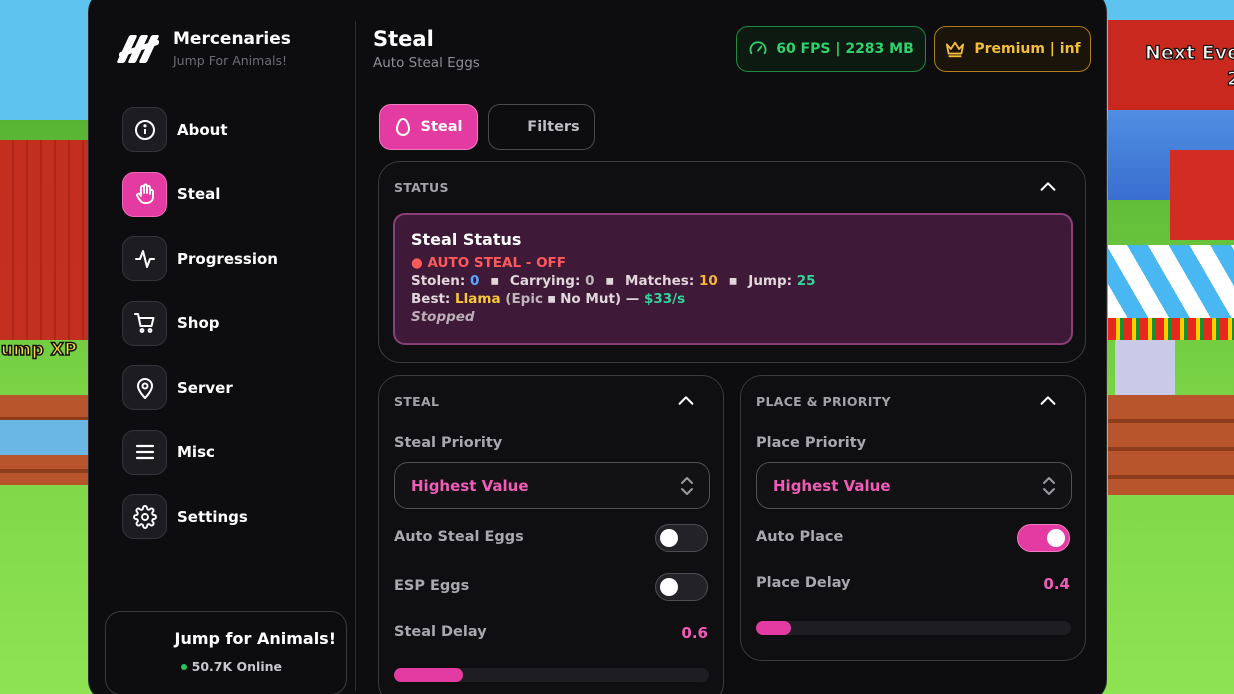 The width and height of the screenshot is (1234, 694). Describe the element at coordinates (1171, 329) in the screenshot. I see `colored-trim` at that location.